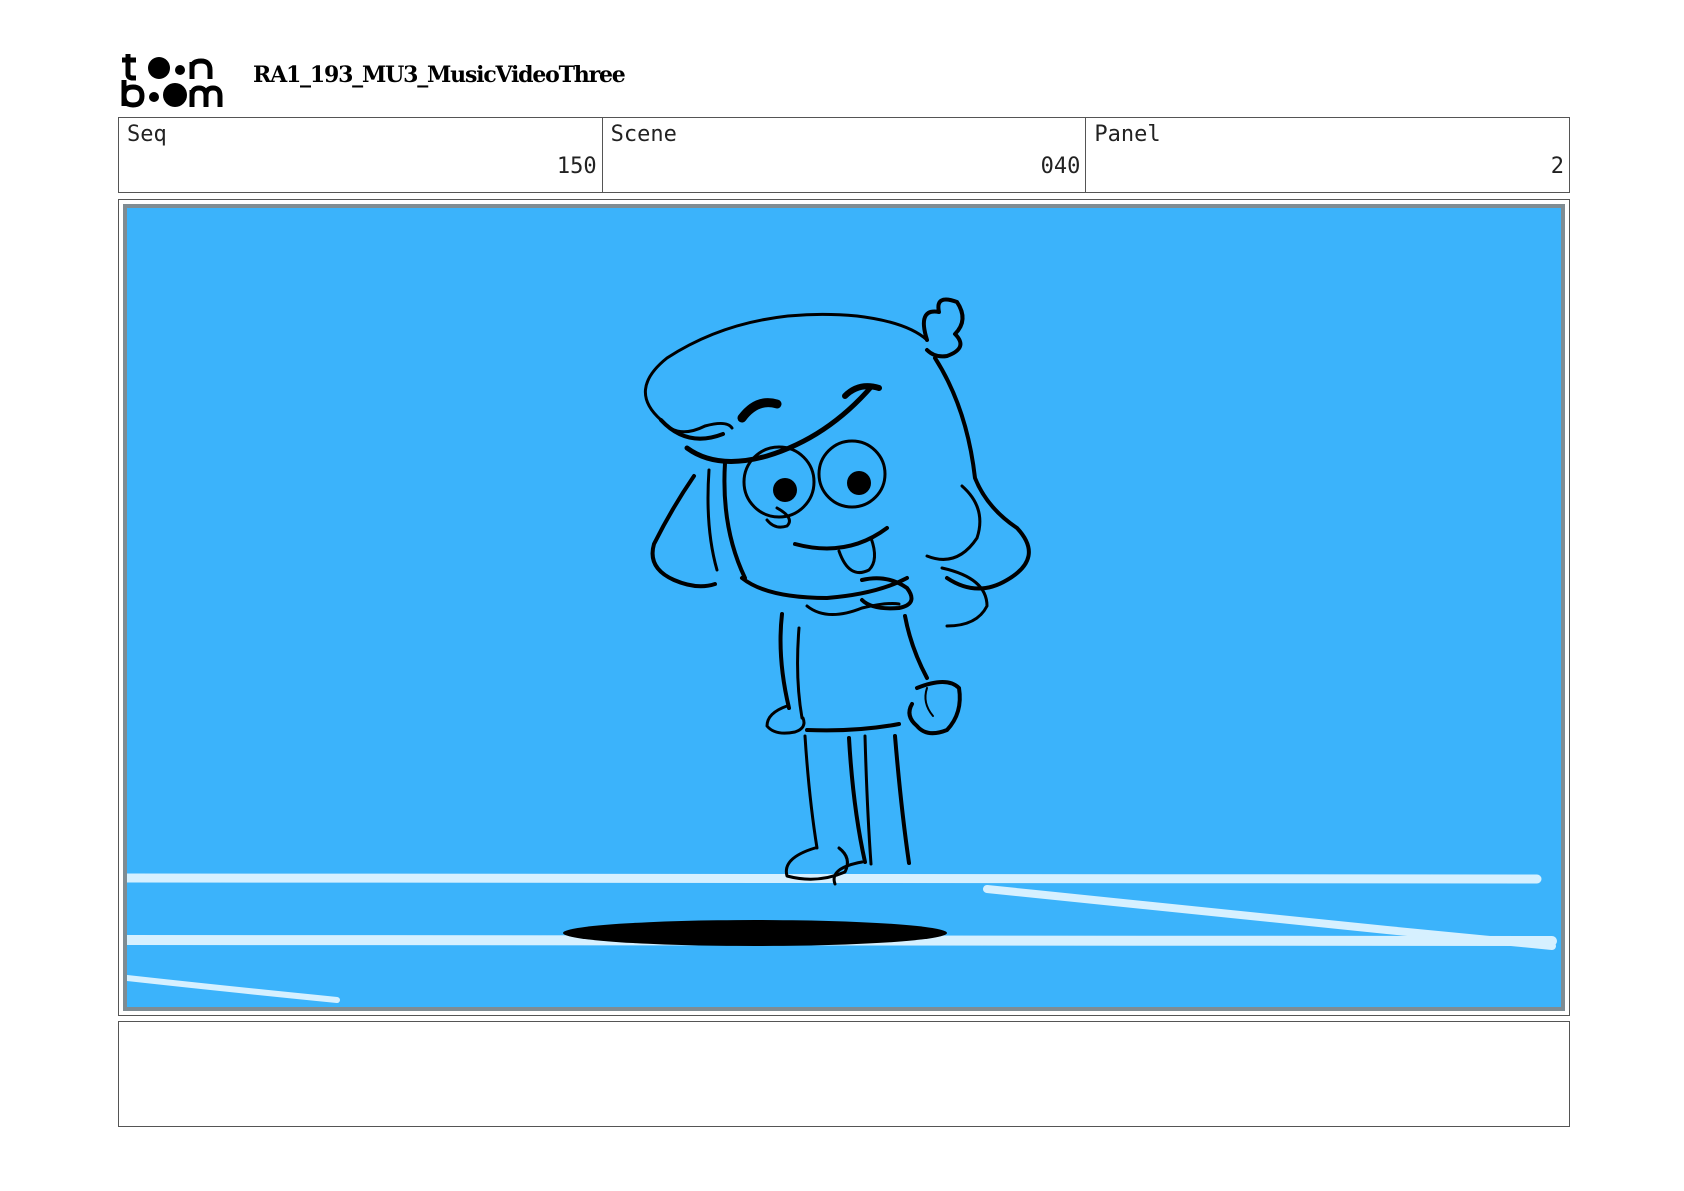 The height and width of the screenshot is (1191, 1684). I want to click on seq-label: Seq, so click(147, 134).